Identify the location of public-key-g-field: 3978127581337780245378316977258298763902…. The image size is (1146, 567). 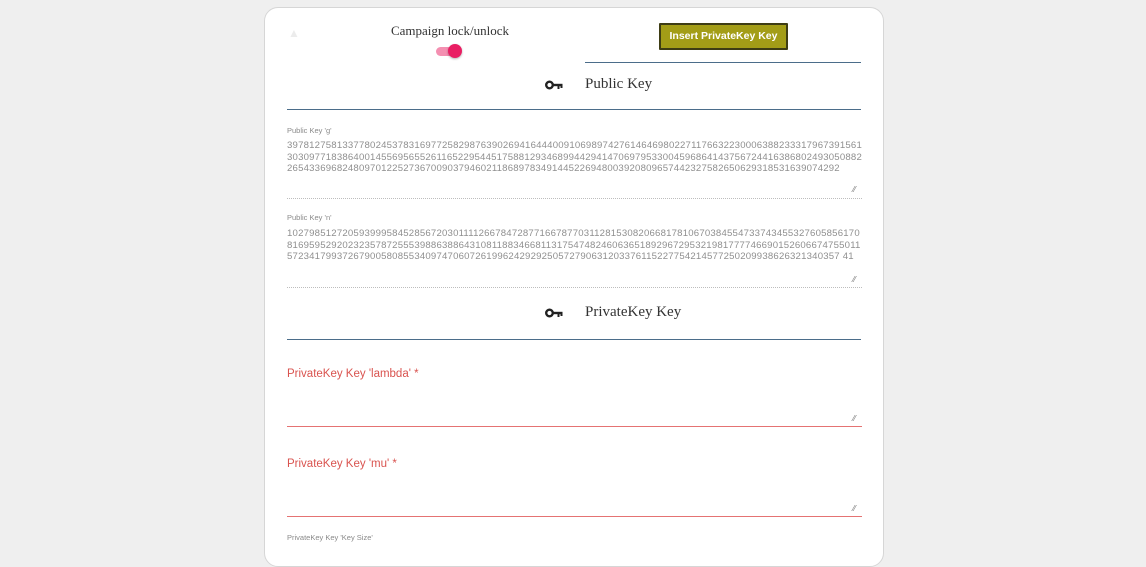
(574, 163).